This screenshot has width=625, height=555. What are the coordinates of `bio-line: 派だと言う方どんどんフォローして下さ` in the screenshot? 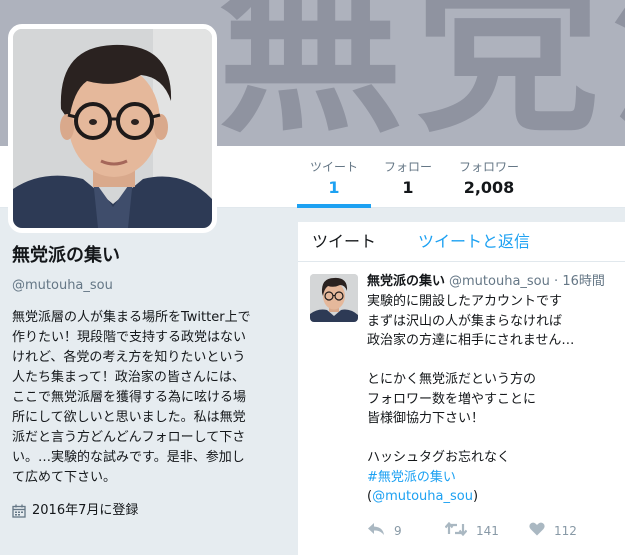 It's located at (129, 437).